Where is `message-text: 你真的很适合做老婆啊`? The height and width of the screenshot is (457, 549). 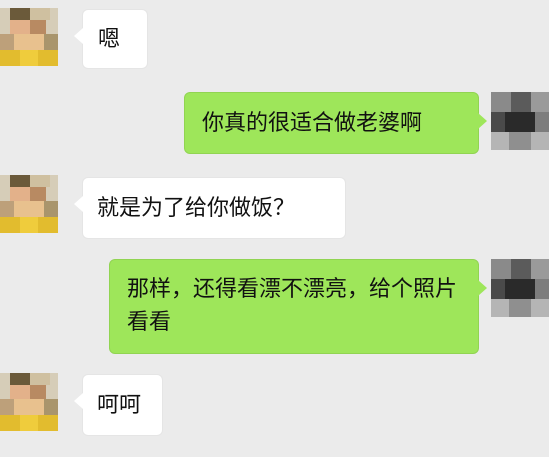 message-text: 你真的很适合做老婆啊 is located at coordinates (312, 123).